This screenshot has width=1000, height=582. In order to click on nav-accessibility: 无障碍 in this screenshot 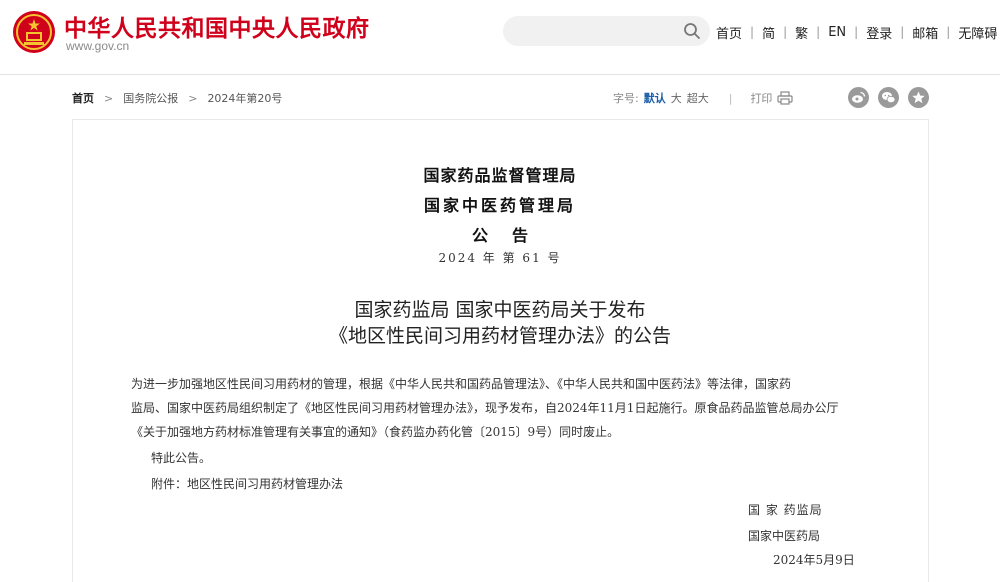, I will do `click(977, 32)`.